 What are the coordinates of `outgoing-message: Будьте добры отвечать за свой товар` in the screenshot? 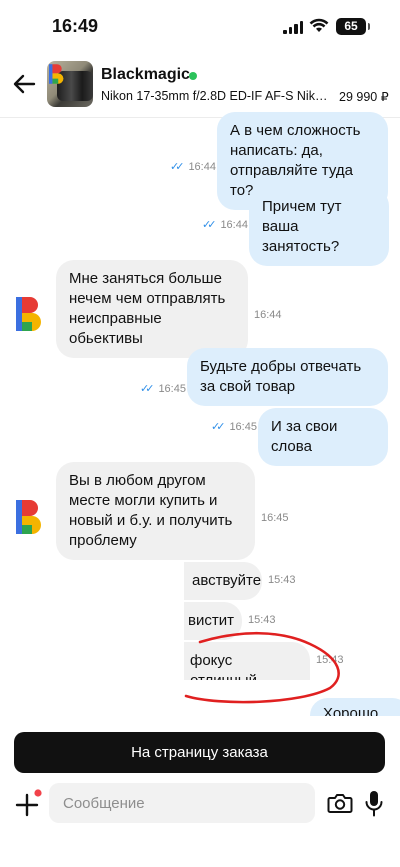 It's located at (287, 377).